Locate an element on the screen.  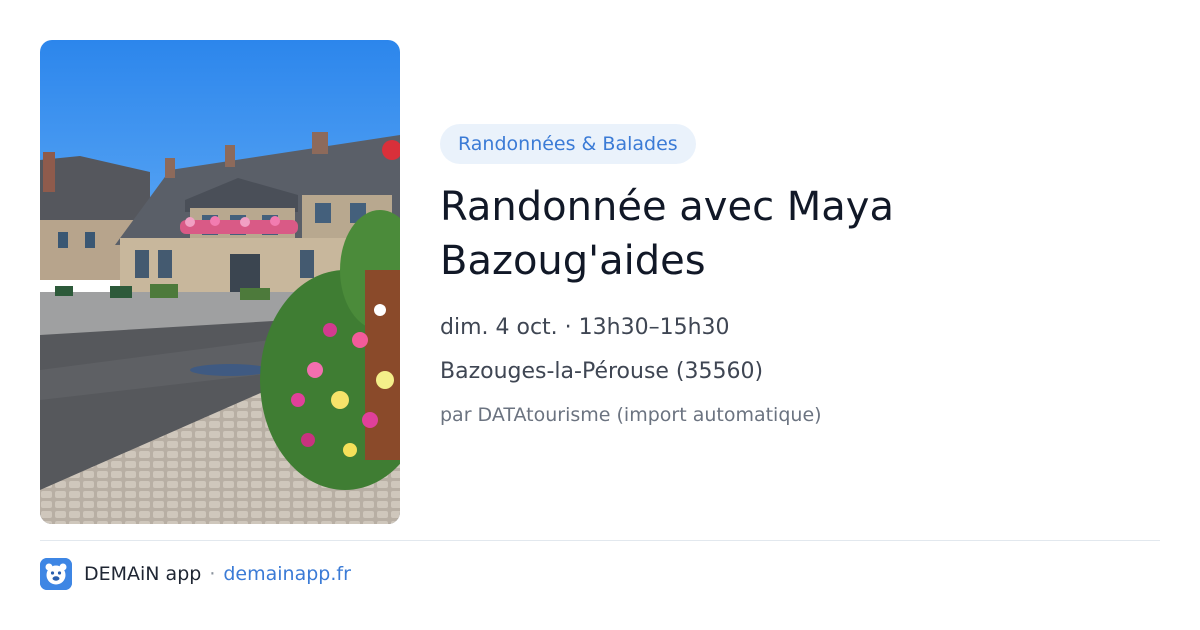
footer: DEMAiN app · demainapp.fr is located at coordinates (195, 574).